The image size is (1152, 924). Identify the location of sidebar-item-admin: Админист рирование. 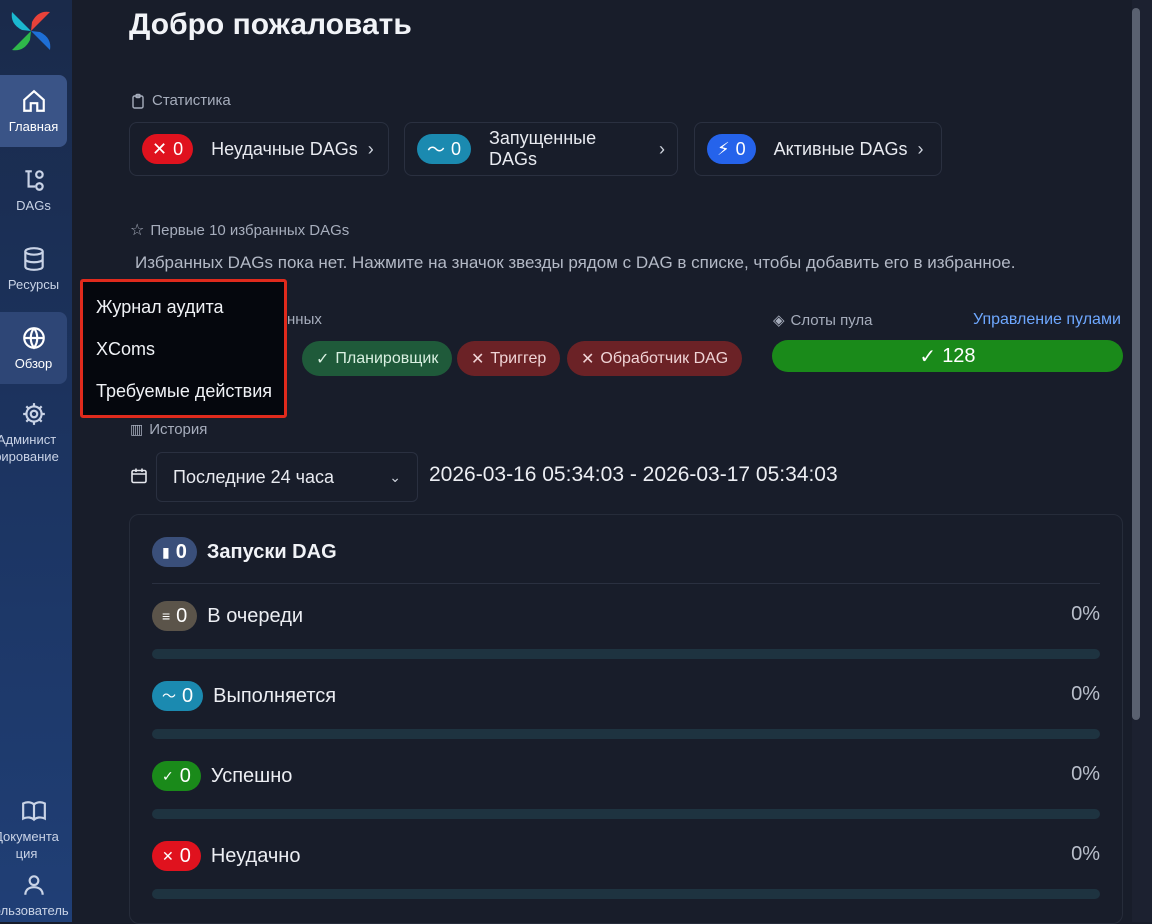
(33, 433).